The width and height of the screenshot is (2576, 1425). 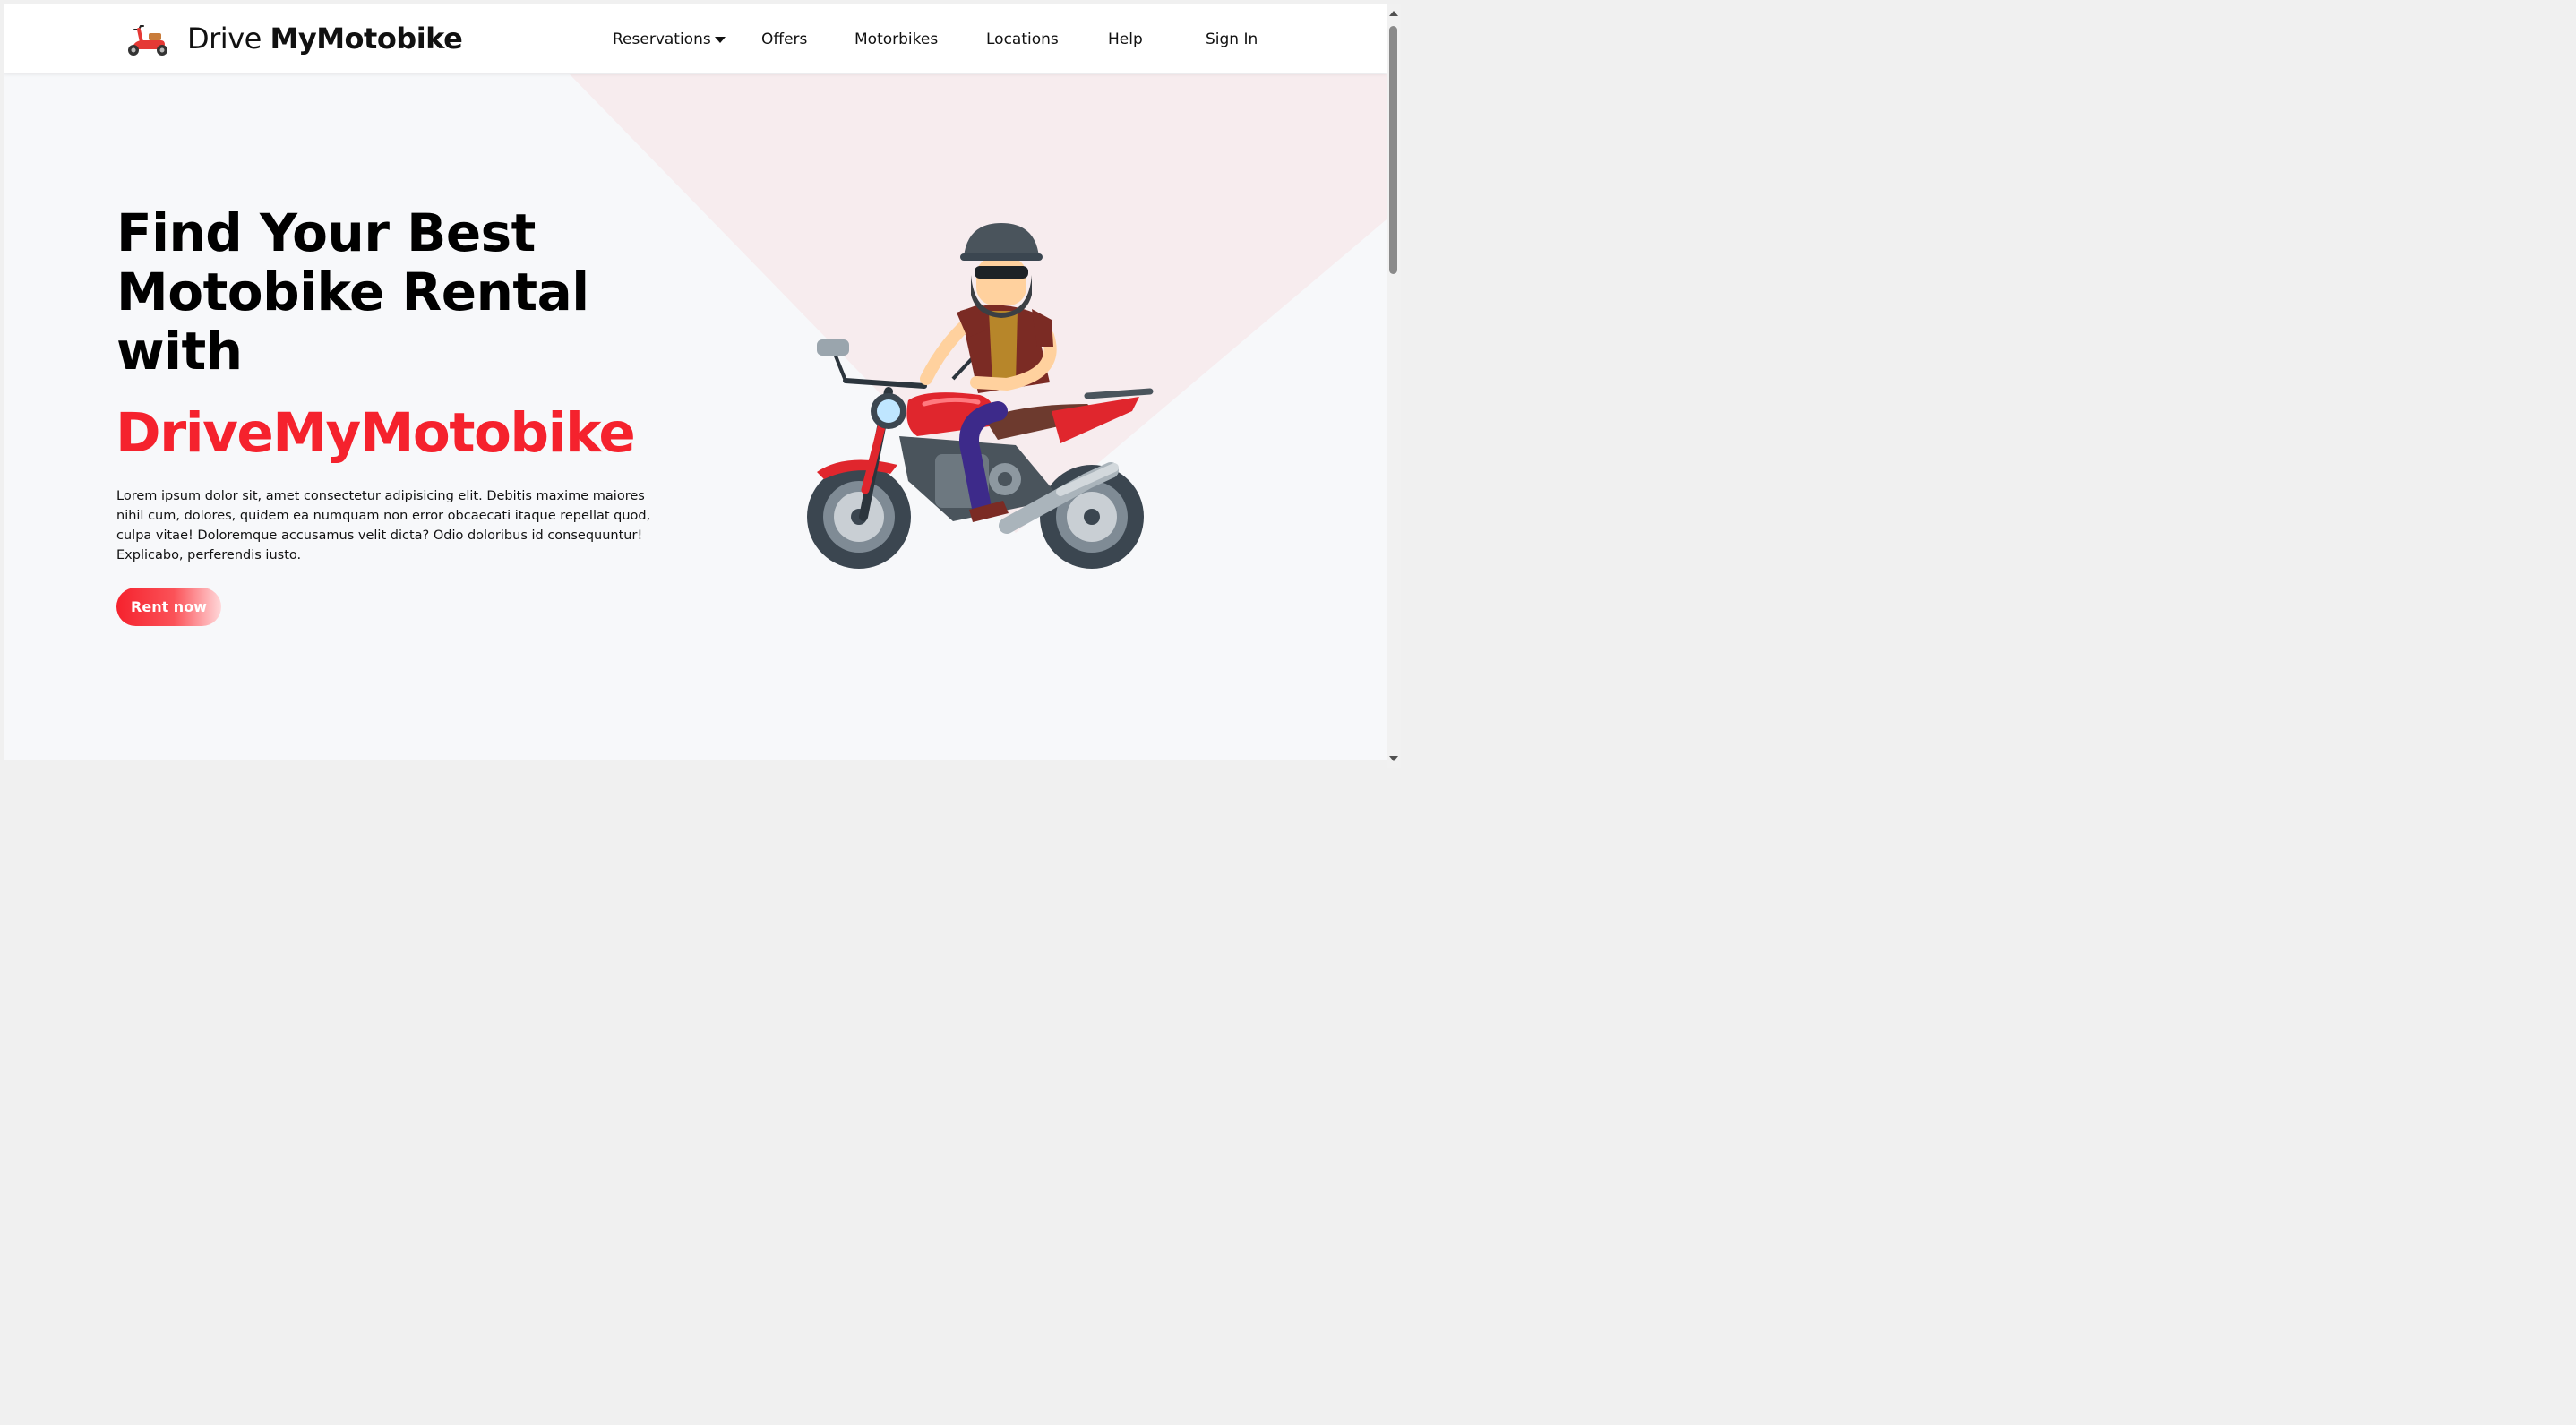 What do you see at coordinates (980, 396) in the screenshot?
I see `motorbike-rider-illustration` at bounding box center [980, 396].